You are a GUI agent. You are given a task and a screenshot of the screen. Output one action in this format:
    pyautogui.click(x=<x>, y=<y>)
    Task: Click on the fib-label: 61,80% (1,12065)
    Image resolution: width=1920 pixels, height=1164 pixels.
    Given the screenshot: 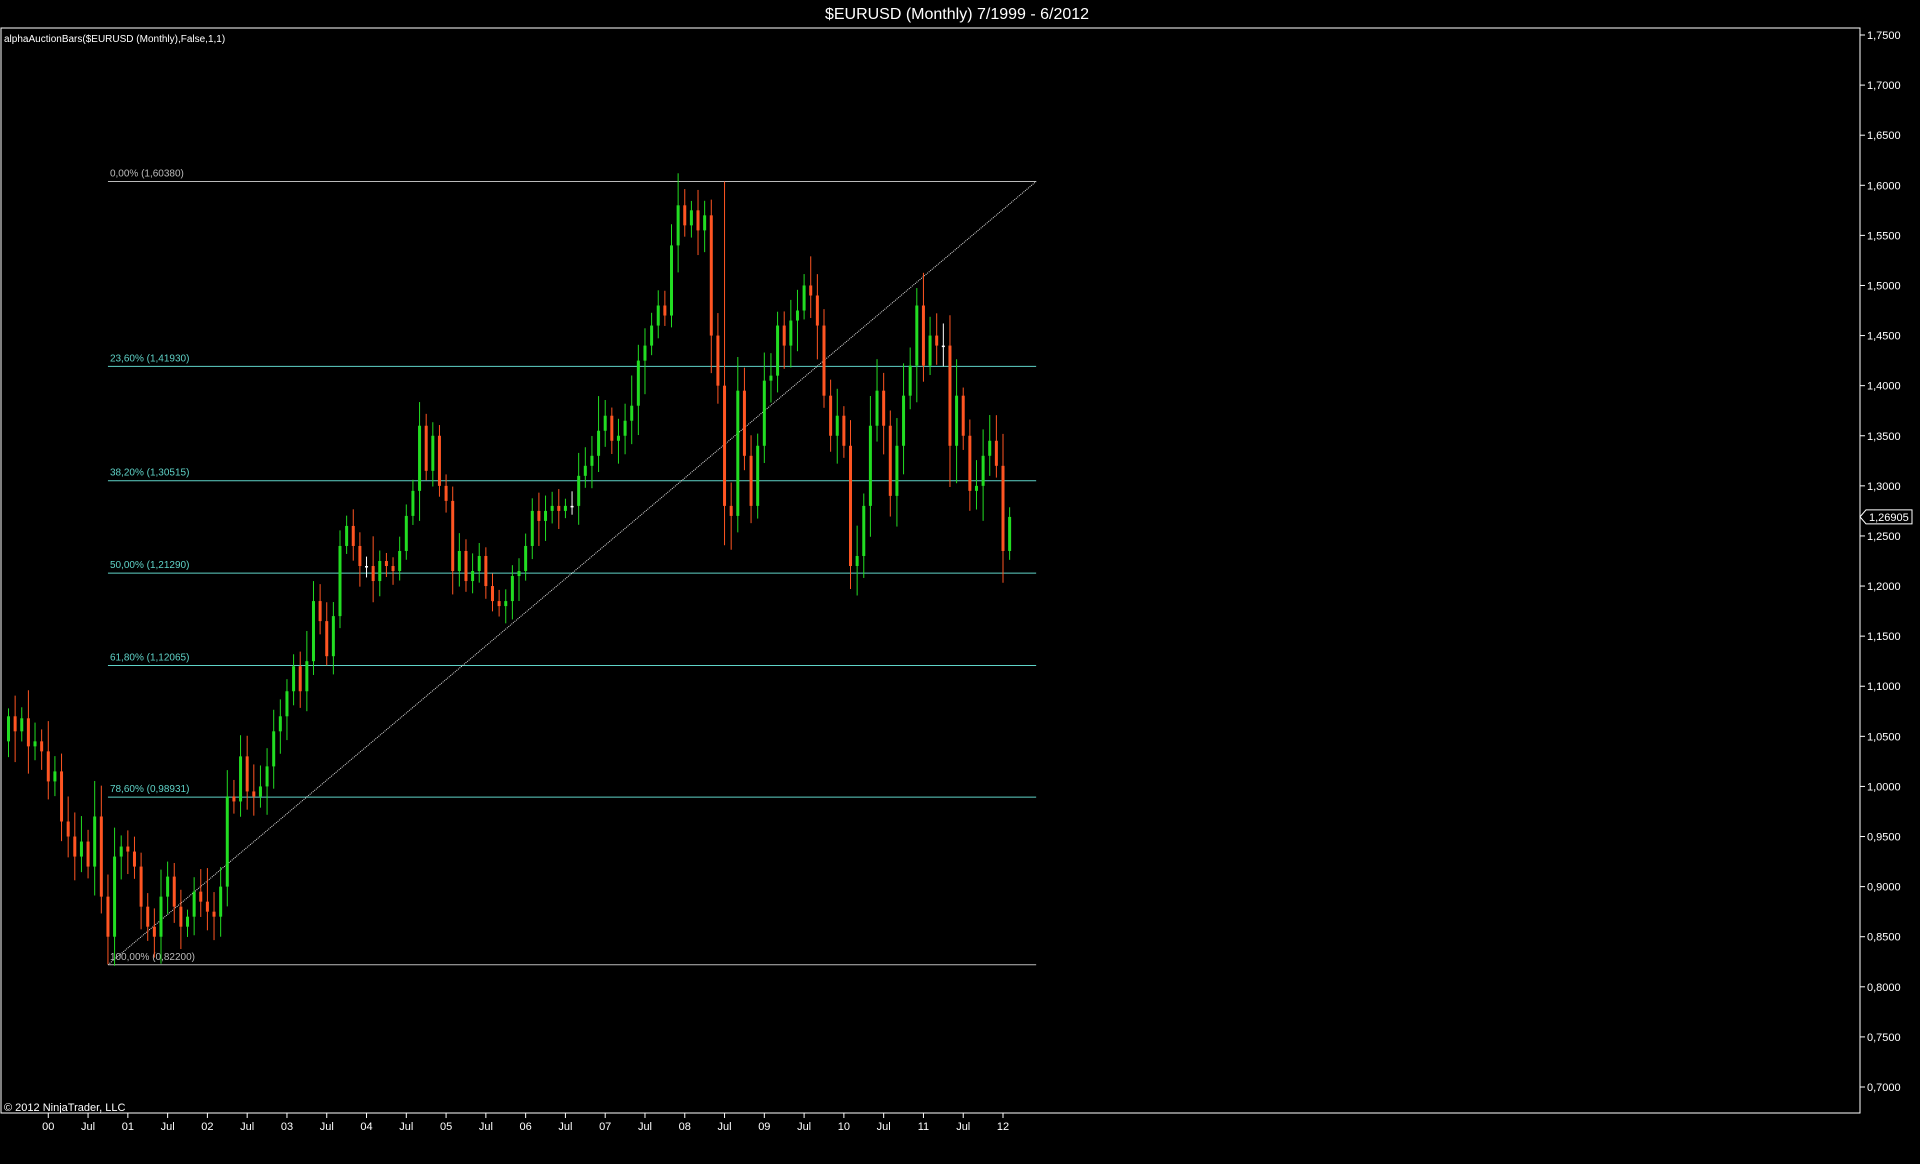 What is the action you would take?
    pyautogui.click(x=150, y=658)
    